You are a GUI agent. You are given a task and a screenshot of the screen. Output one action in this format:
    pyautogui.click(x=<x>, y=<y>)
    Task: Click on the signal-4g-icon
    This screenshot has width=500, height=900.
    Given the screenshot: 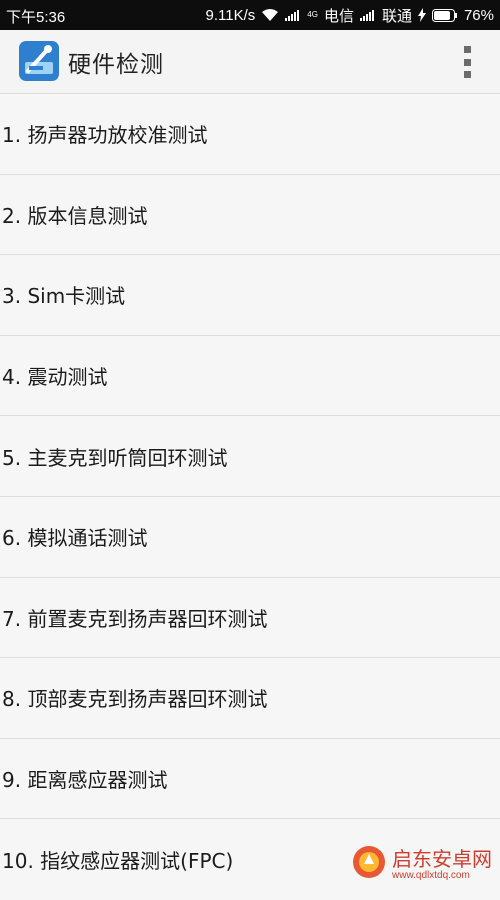 What is the action you would take?
    pyautogui.click(x=293, y=15)
    